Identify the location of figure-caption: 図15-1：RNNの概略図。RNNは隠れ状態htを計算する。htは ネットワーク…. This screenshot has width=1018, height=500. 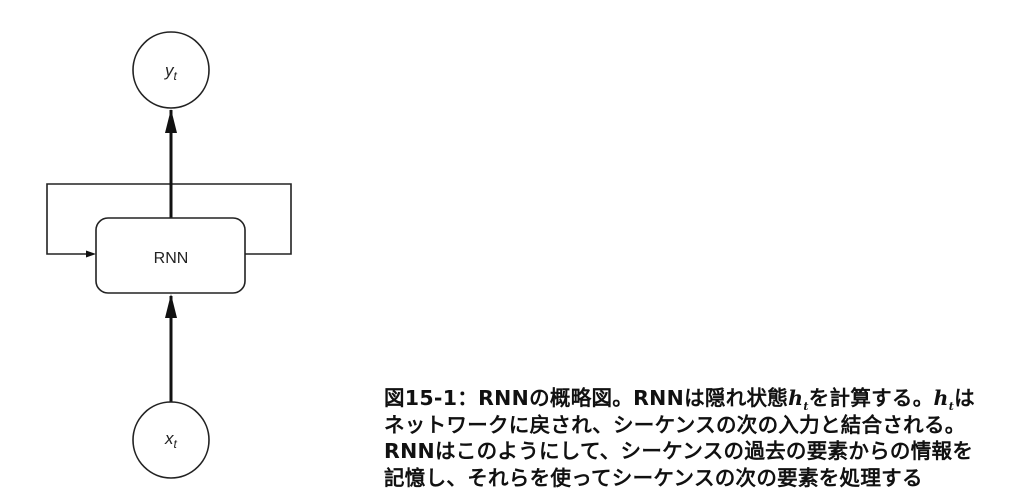
(701, 438).